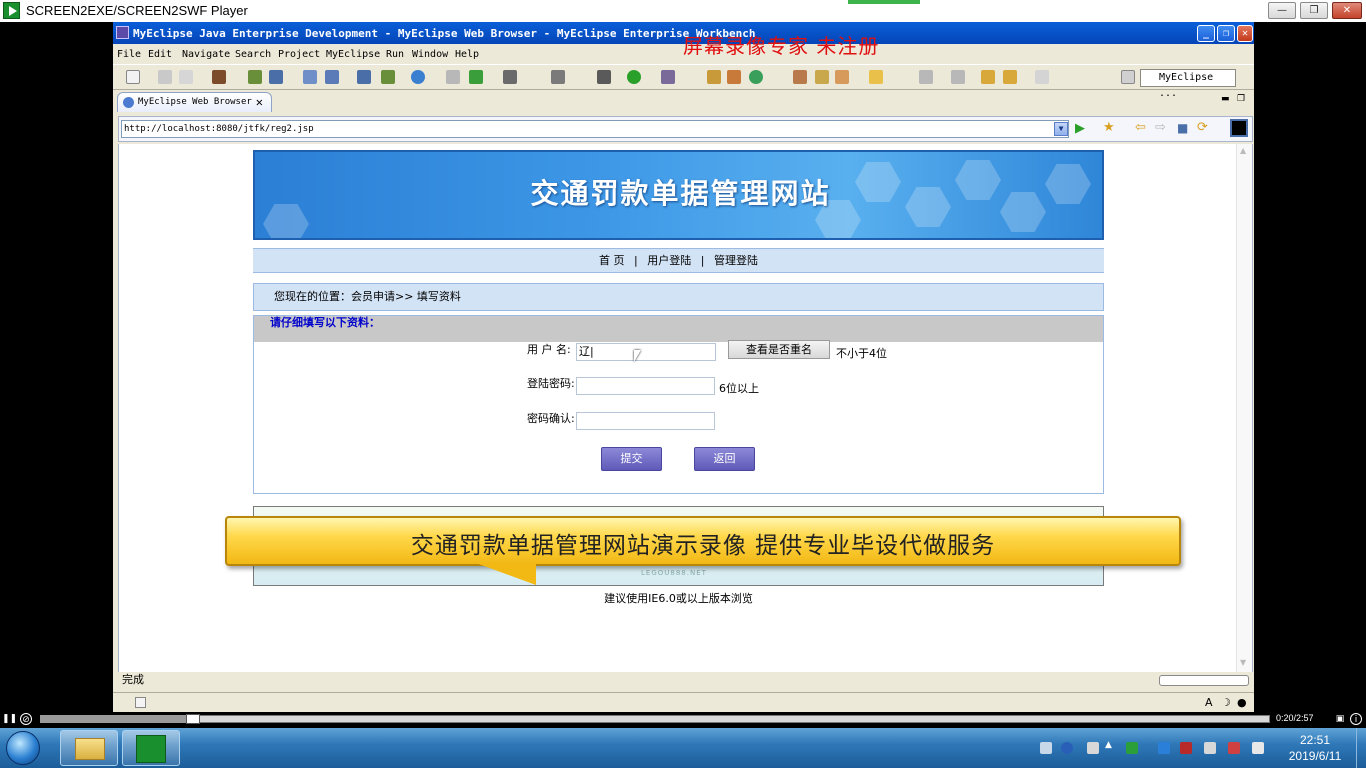 The height and width of the screenshot is (768, 1366). What do you see at coordinates (736, 260) in the screenshot?
I see `nav-admin-login-link: 管理登陆` at bounding box center [736, 260].